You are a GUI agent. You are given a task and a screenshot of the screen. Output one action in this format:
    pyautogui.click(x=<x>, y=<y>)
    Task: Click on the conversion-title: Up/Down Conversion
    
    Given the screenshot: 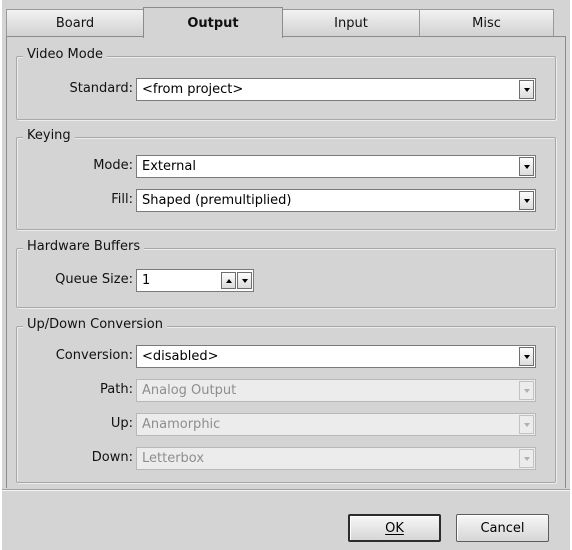 What is the action you would take?
    pyautogui.click(x=95, y=324)
    